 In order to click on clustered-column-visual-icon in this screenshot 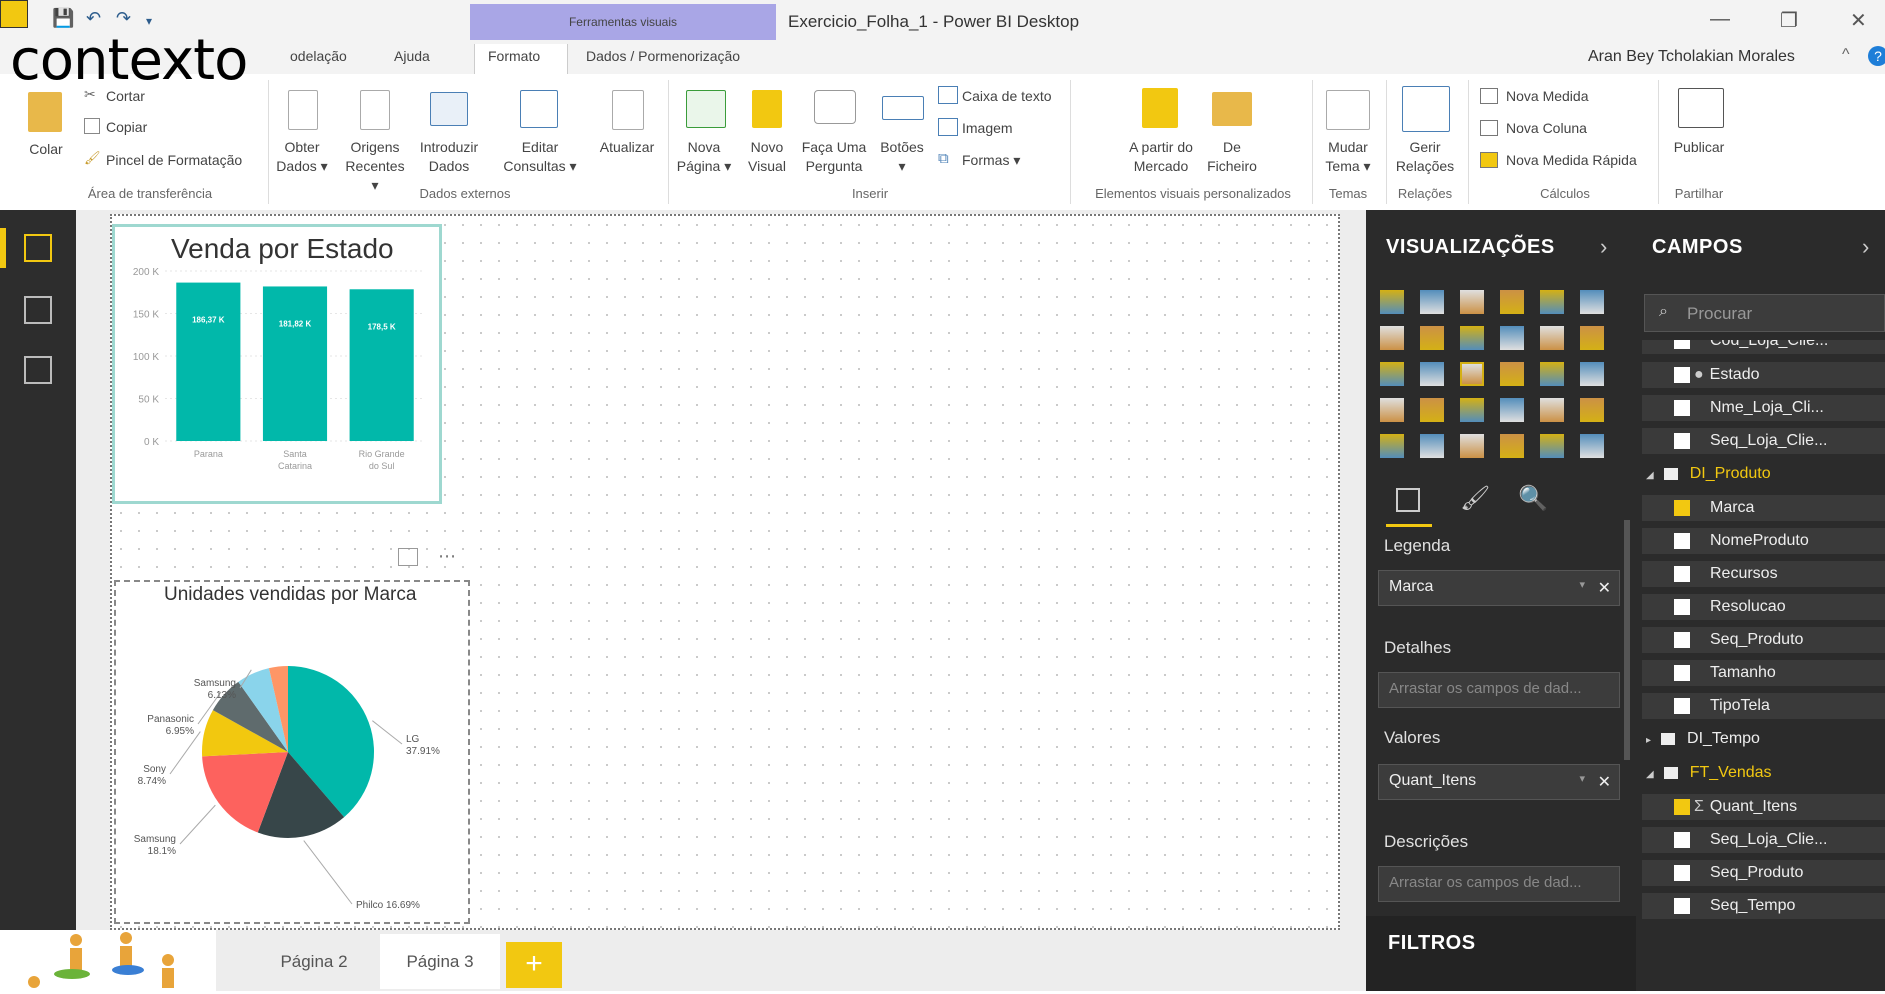, I will do `click(1512, 302)`.